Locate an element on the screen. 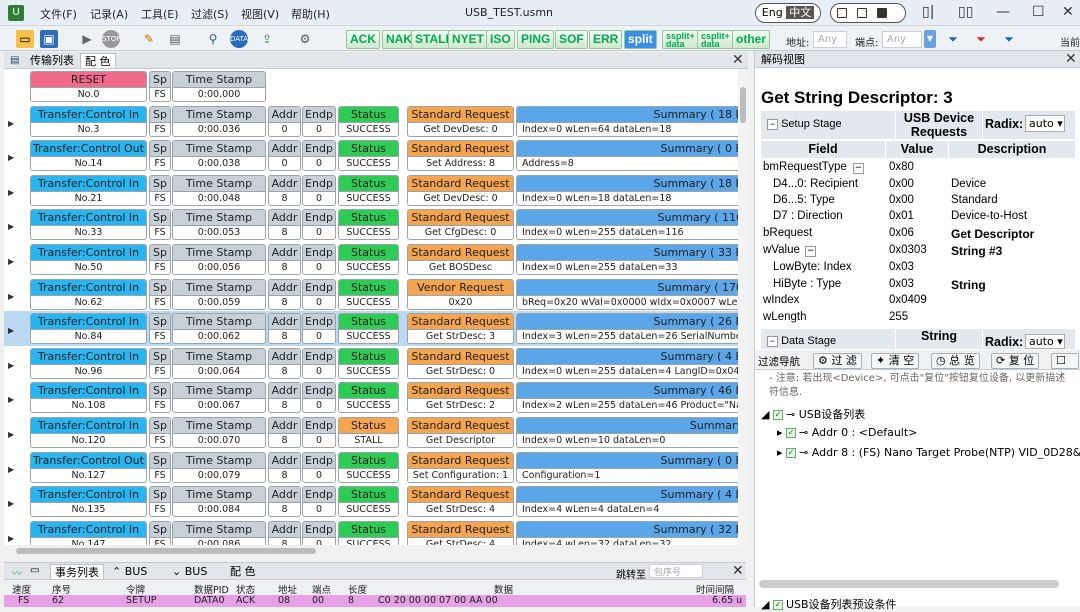 The height and width of the screenshot is (612, 1080). minimize-icon: — is located at coordinates (1003, 12).